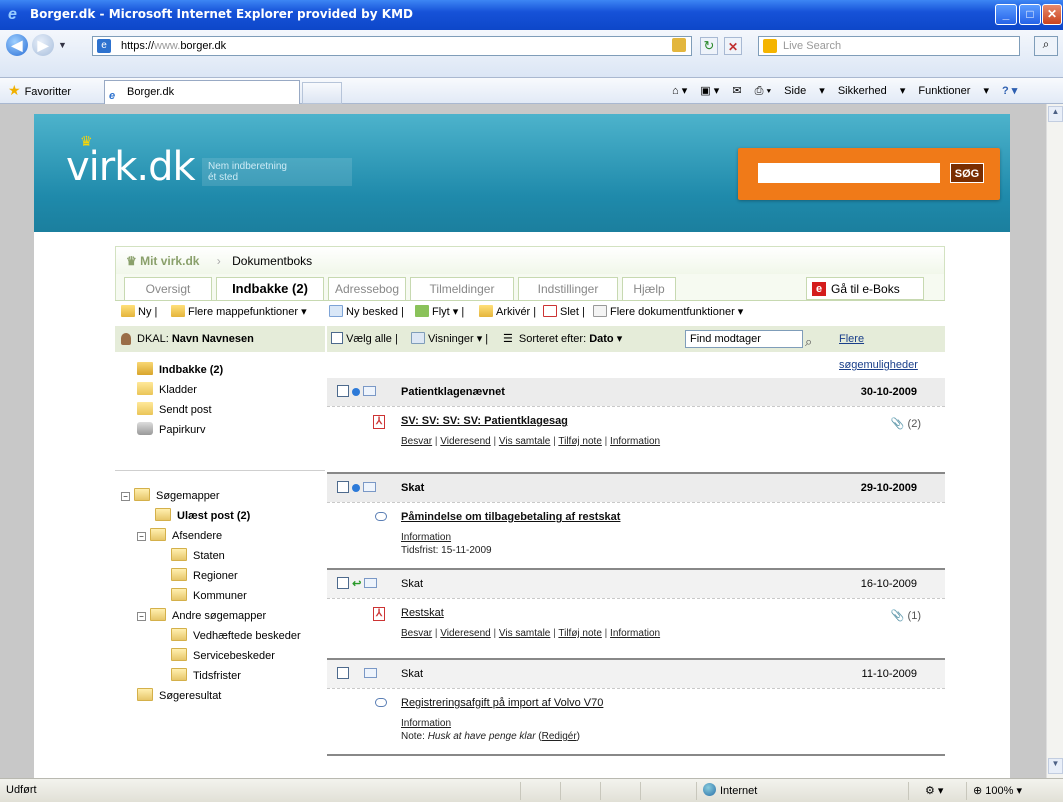  Describe the element at coordinates (709, 46) in the screenshot. I see `refresh-button: ↻` at that location.